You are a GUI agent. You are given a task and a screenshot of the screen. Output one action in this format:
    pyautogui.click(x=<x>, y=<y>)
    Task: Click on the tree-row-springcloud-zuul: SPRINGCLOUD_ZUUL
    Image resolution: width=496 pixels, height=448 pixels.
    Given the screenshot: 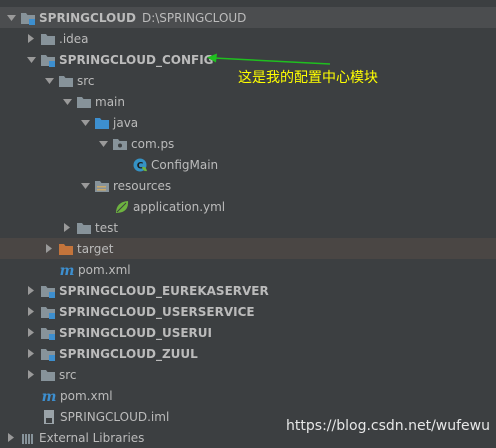 What is the action you would take?
    pyautogui.click(x=248, y=353)
    